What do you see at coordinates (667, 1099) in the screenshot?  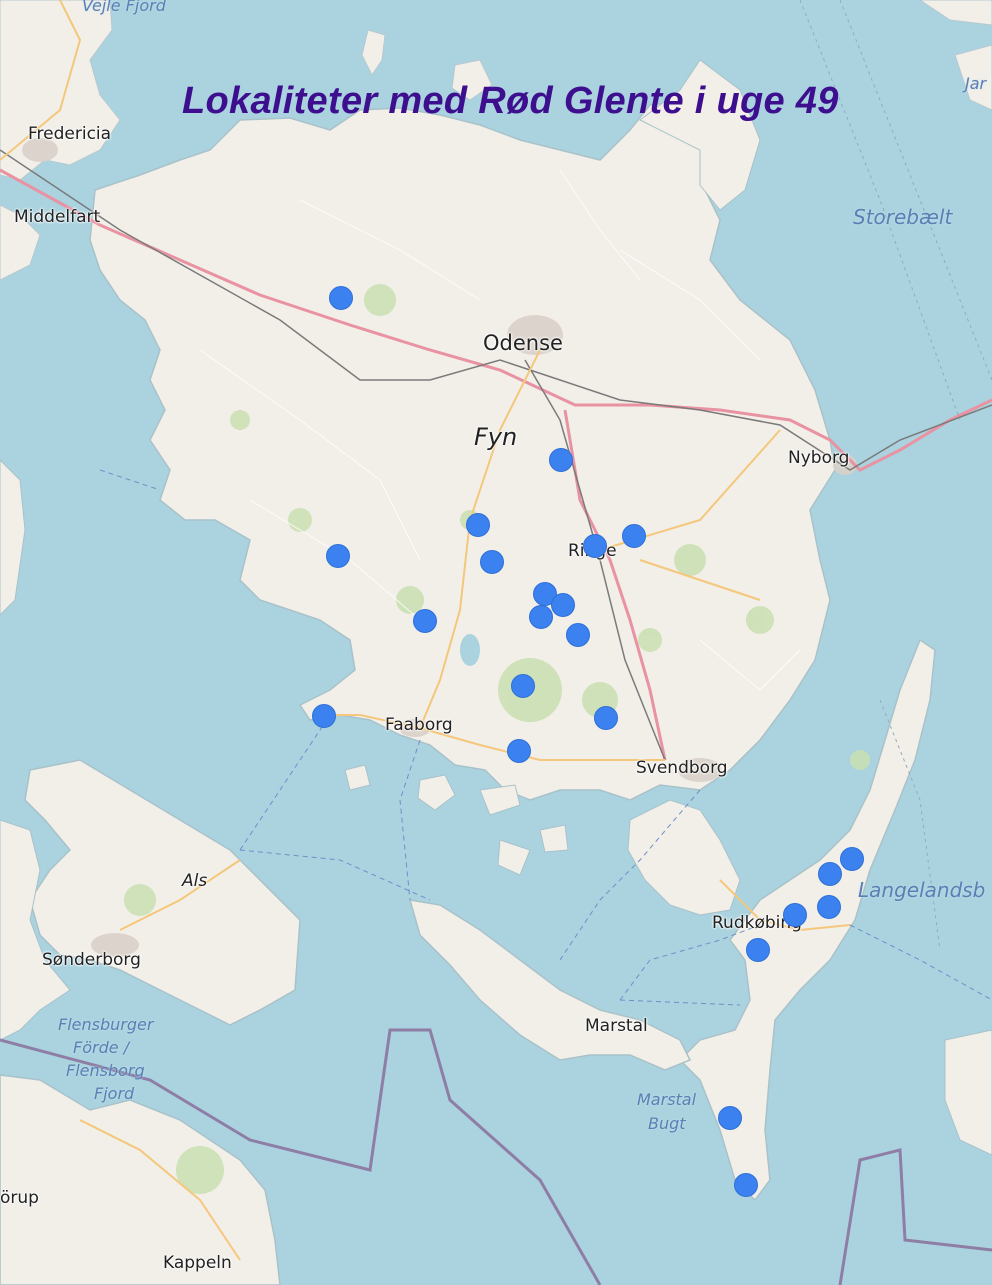 I see `label-marstal-bugt-1: Marstal` at bounding box center [667, 1099].